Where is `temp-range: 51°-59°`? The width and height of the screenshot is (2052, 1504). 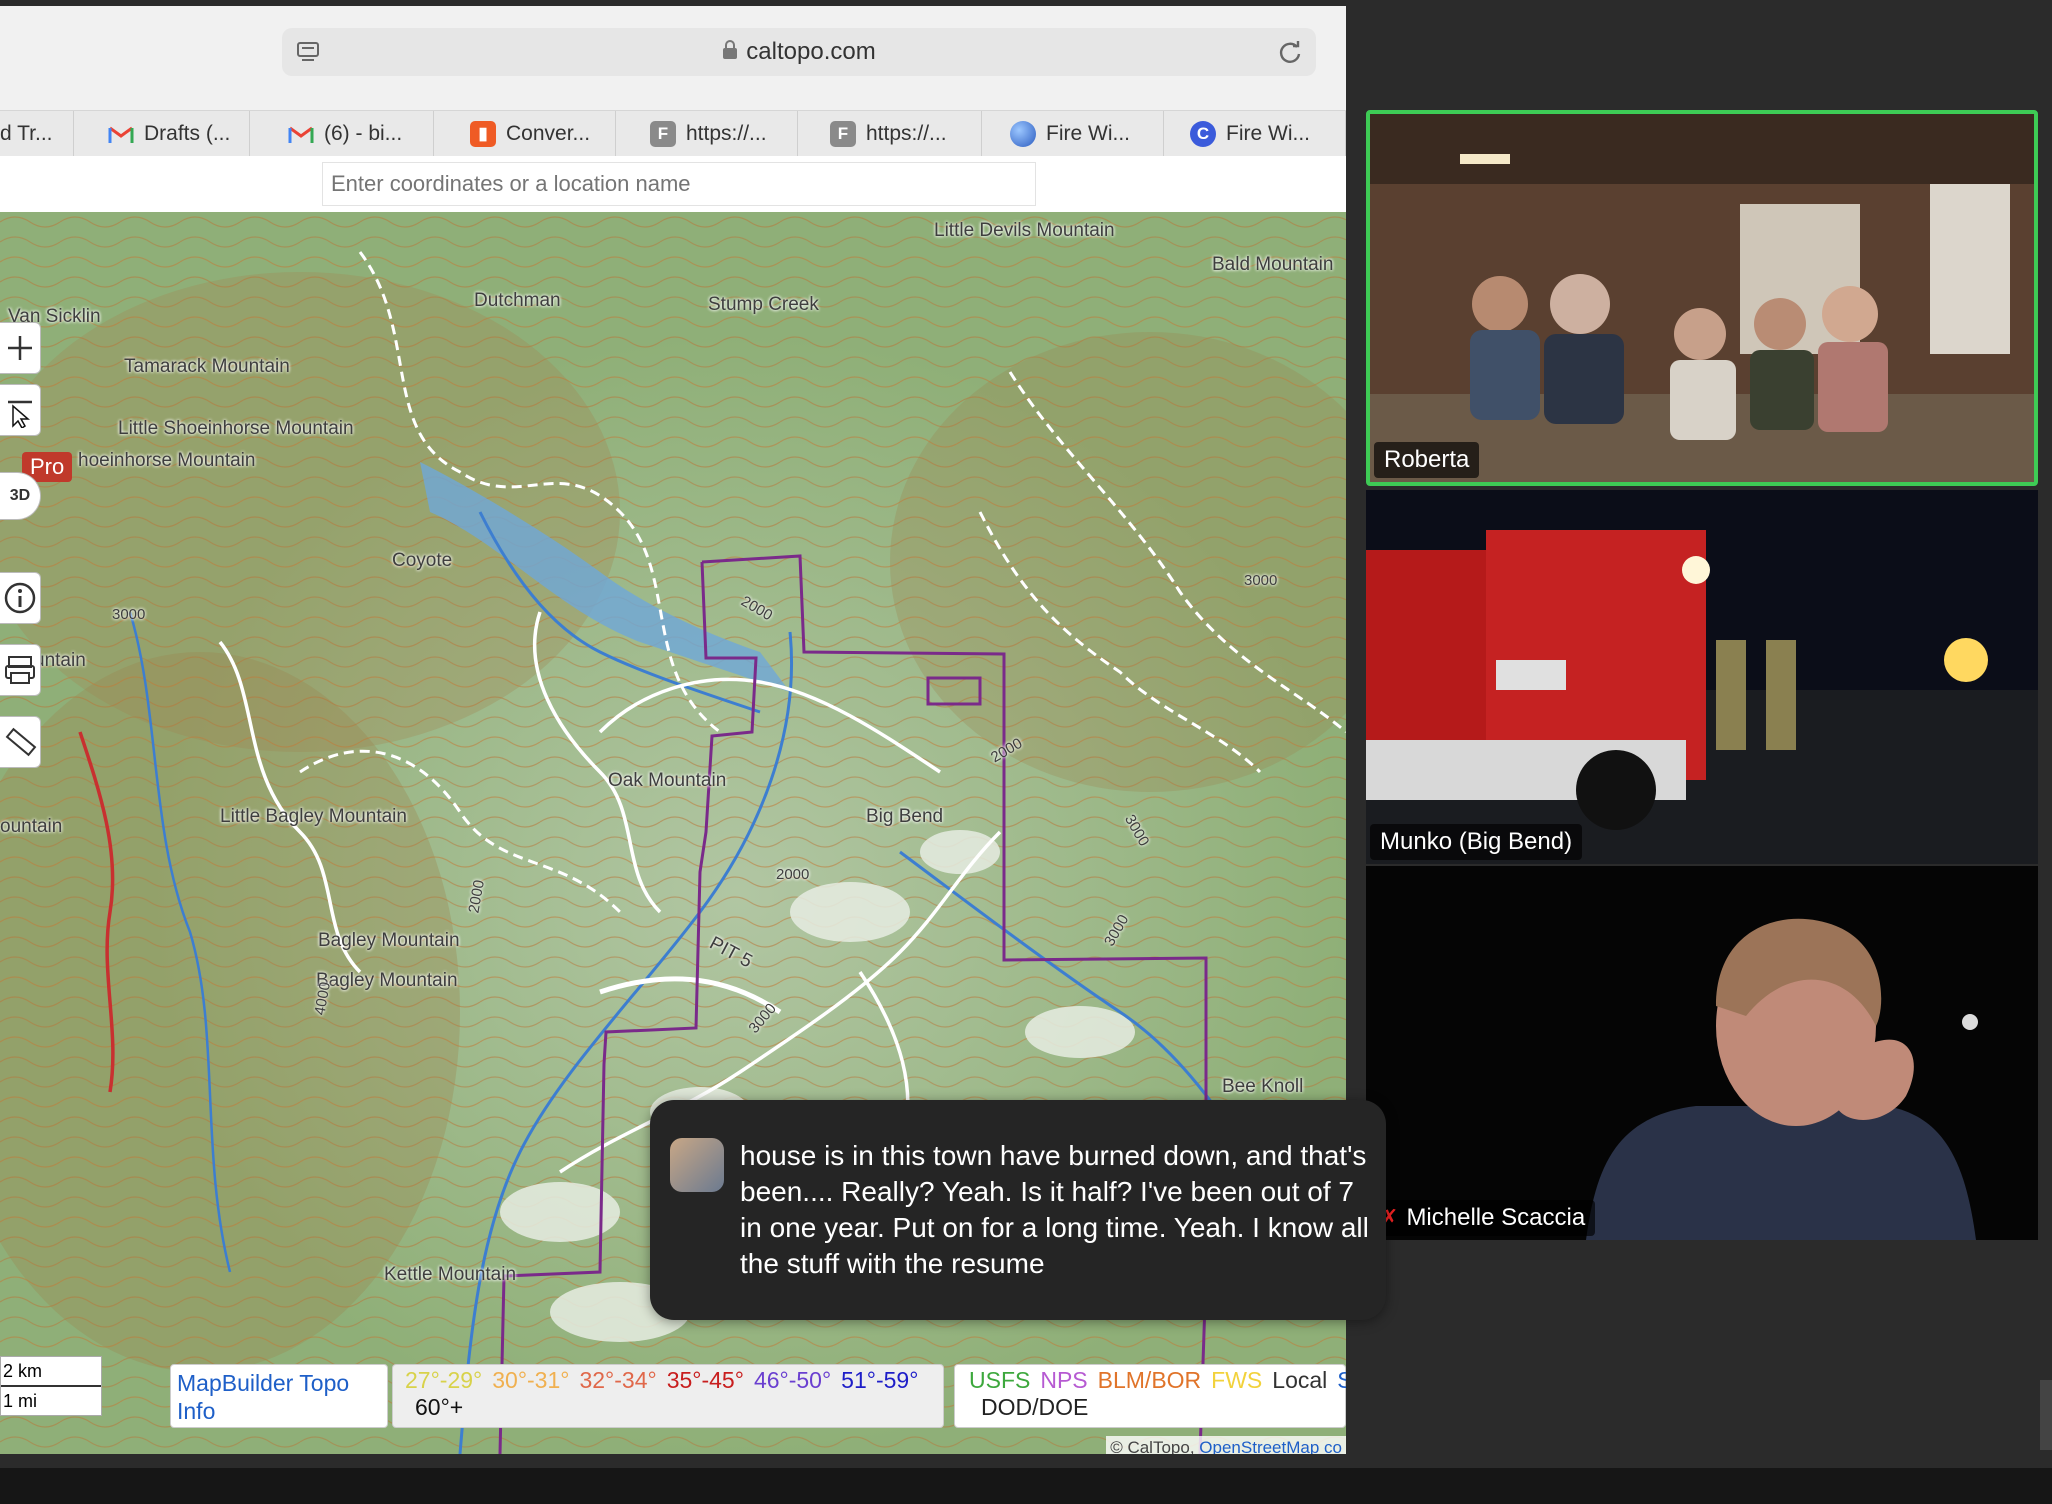 temp-range: 51°-59° is located at coordinates (880, 1380).